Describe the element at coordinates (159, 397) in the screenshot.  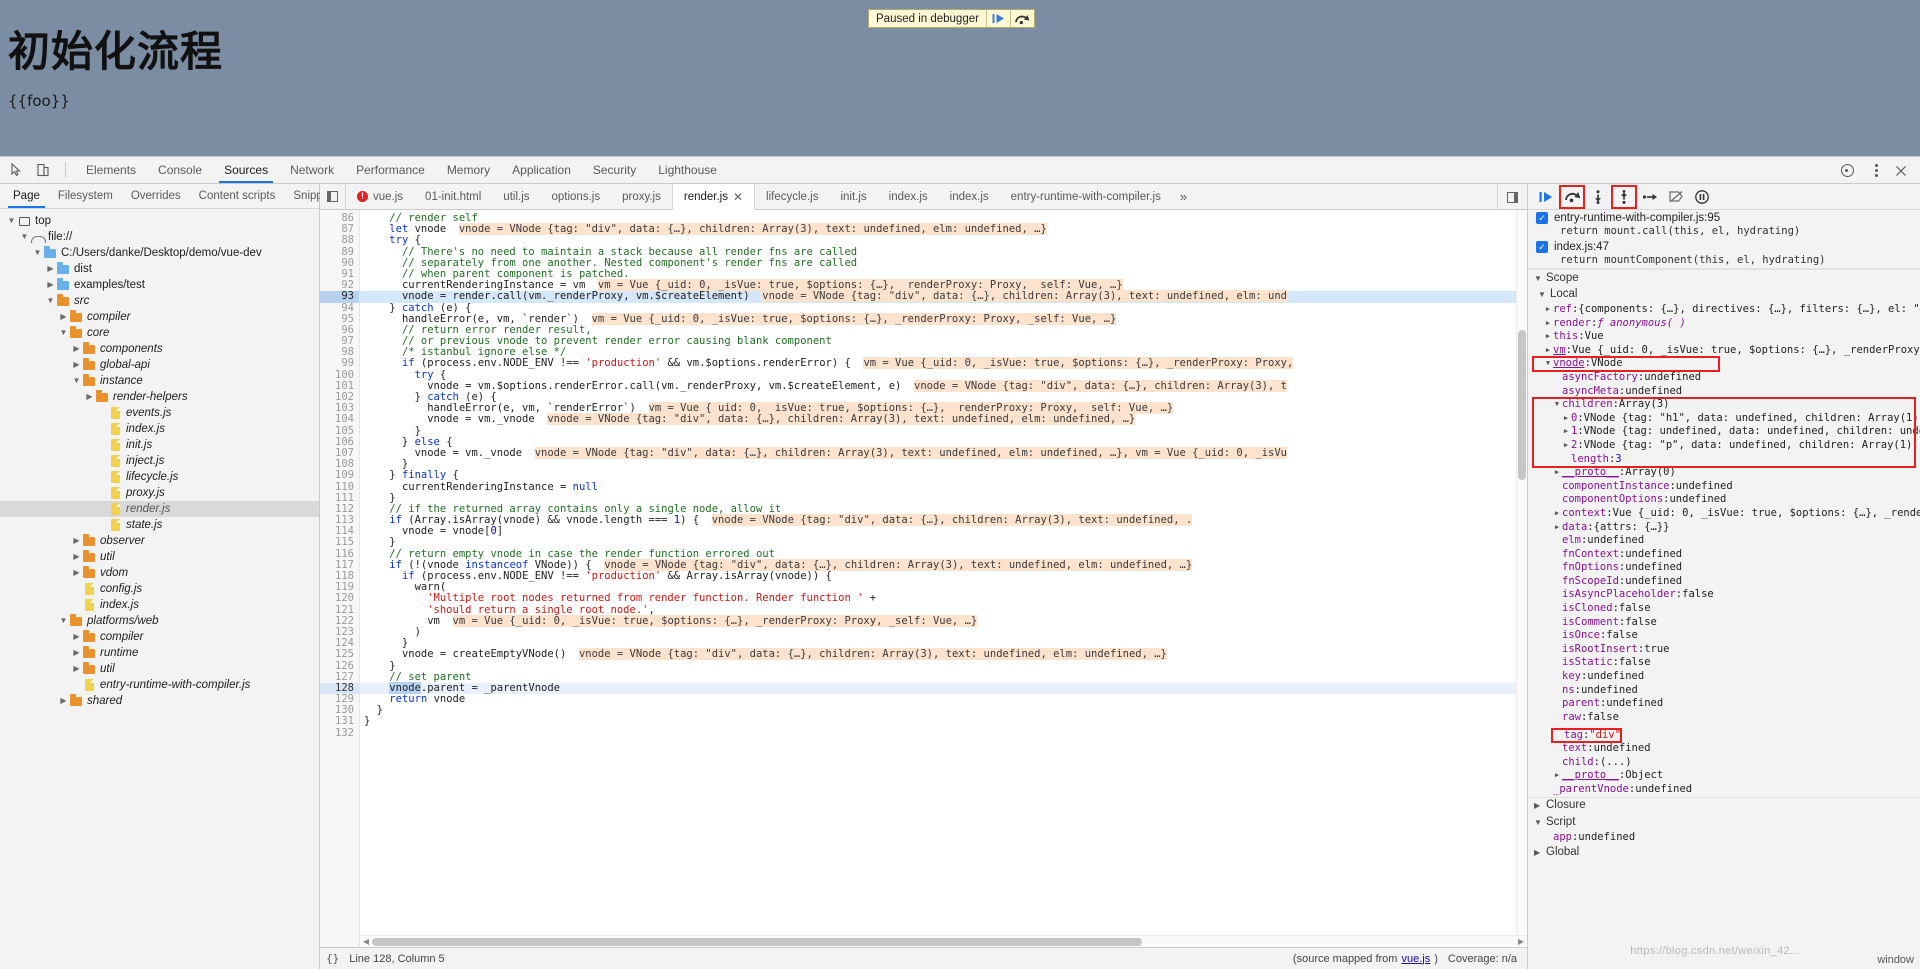
I see `file-tree-item: ▶ render-helpers` at that location.